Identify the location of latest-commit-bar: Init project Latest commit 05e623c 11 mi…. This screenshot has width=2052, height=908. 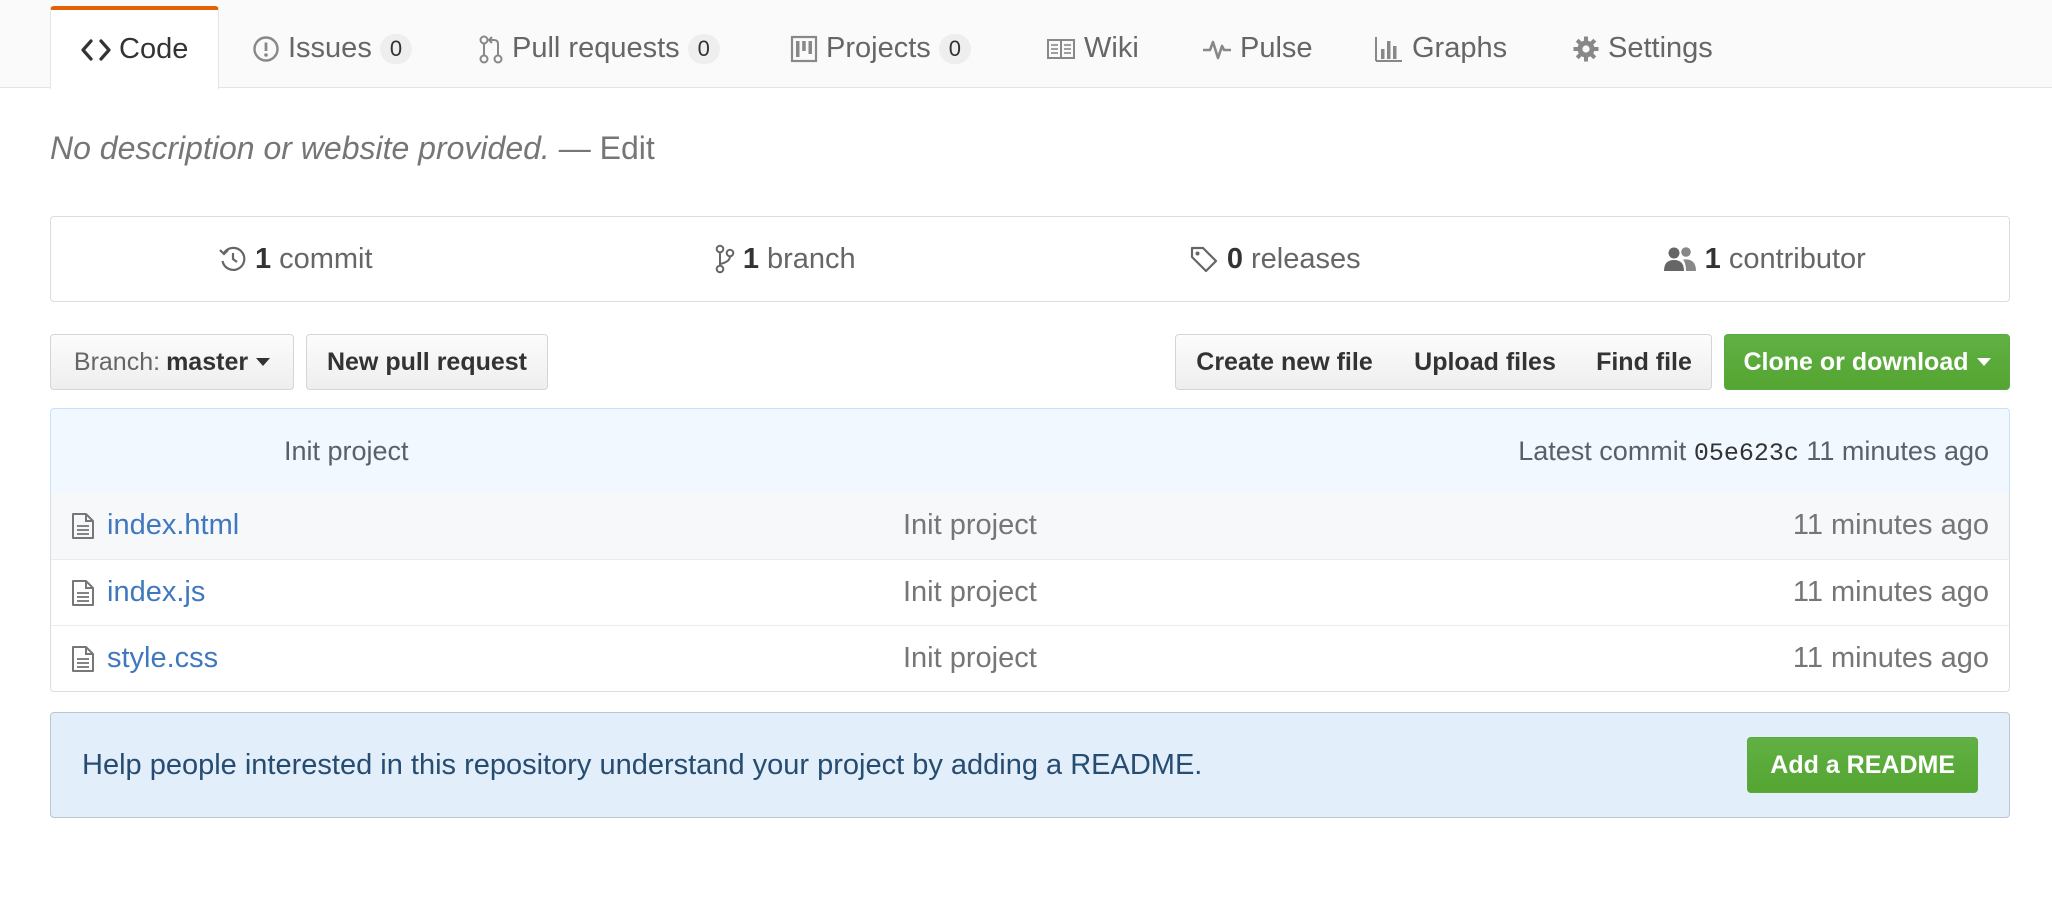
(1030, 451).